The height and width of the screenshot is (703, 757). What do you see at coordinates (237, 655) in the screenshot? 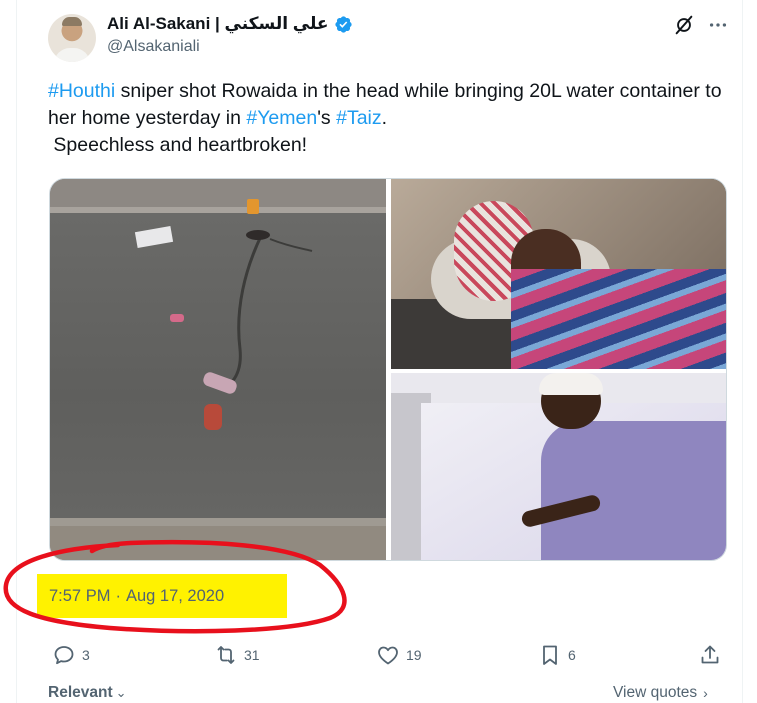
I see `repost-button: 31` at bounding box center [237, 655].